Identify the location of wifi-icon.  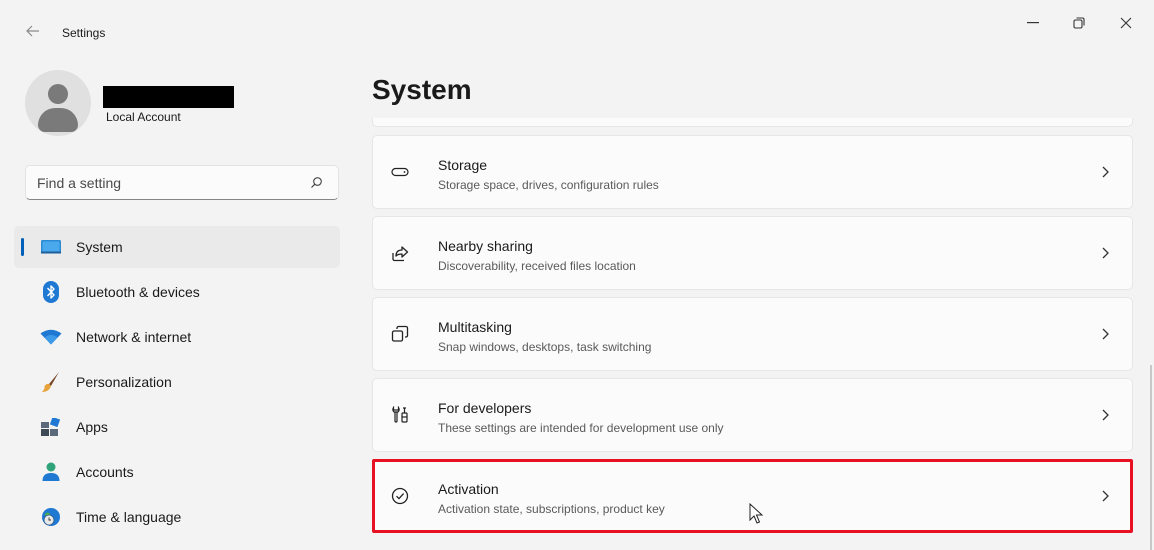
(51, 337).